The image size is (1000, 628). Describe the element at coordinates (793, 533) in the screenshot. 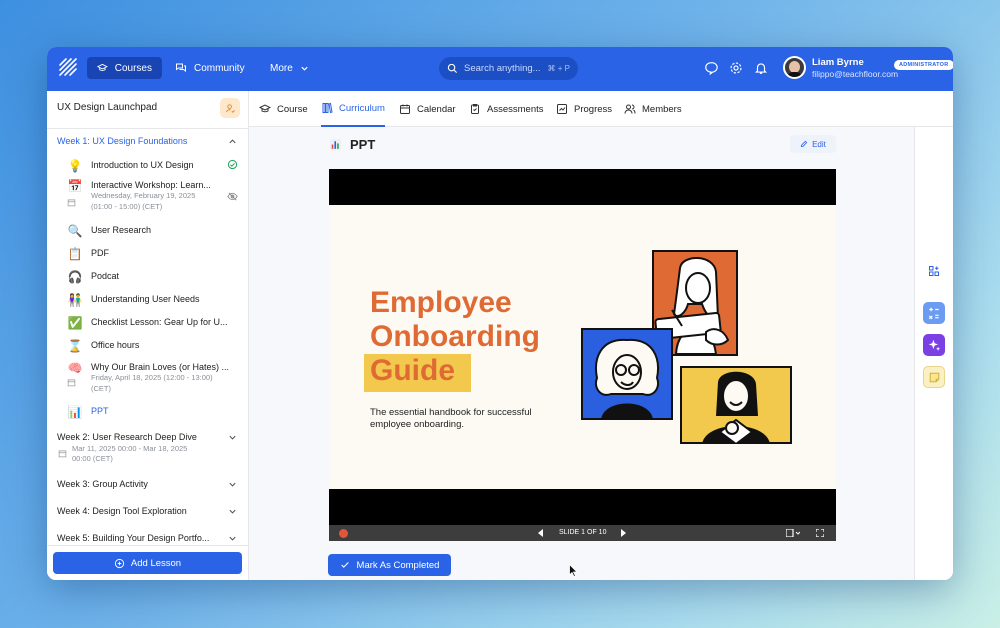

I see `view-options-icon` at that location.